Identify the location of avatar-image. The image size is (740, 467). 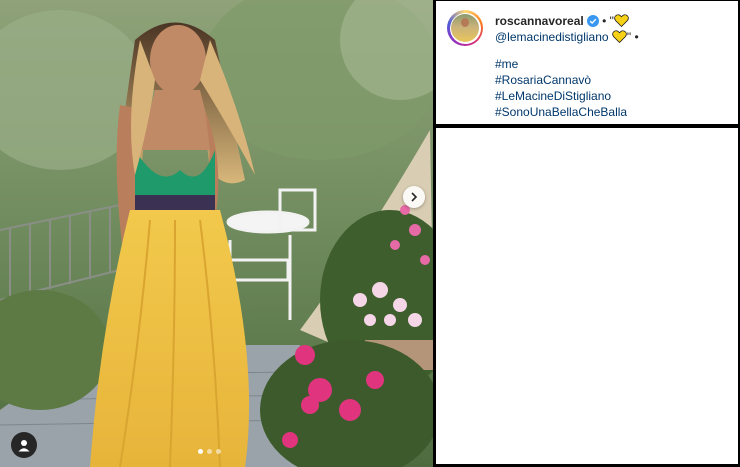
(465, 28).